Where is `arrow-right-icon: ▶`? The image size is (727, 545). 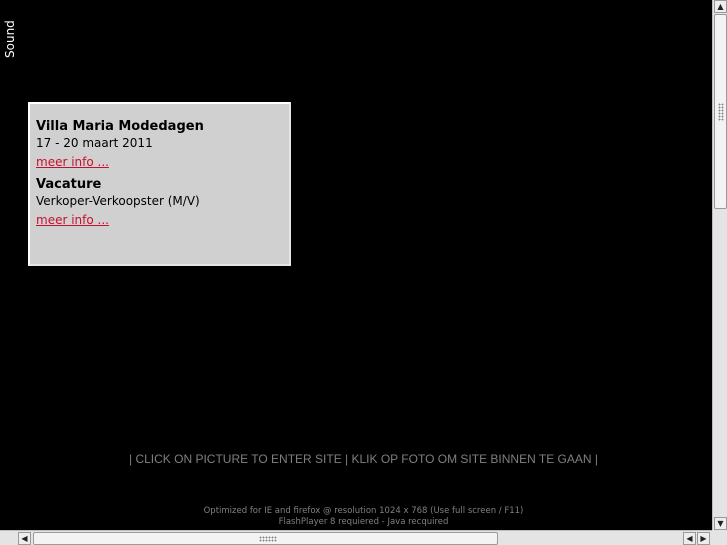 arrow-right-icon: ▶ is located at coordinates (703, 538).